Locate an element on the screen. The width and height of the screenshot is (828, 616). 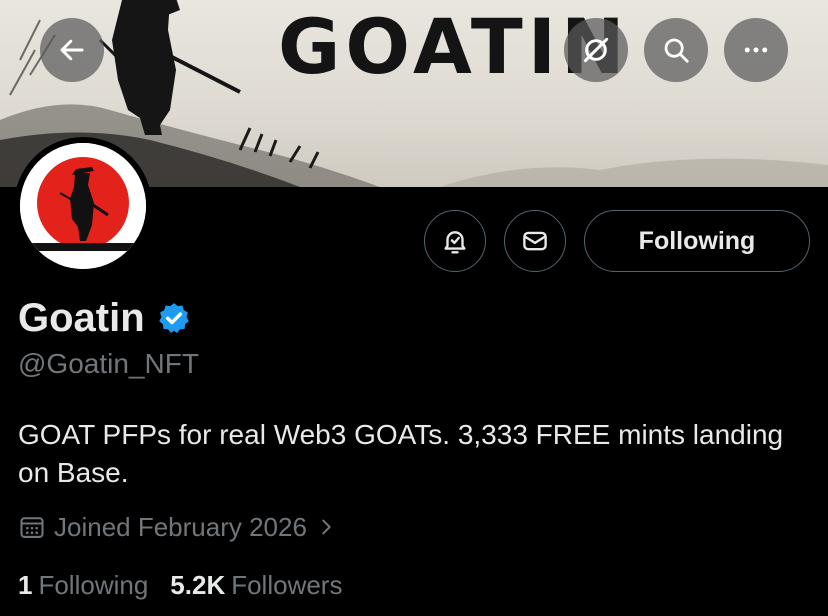
follow-stats: 1 Following 5.2K Followers is located at coordinates (191, 585).